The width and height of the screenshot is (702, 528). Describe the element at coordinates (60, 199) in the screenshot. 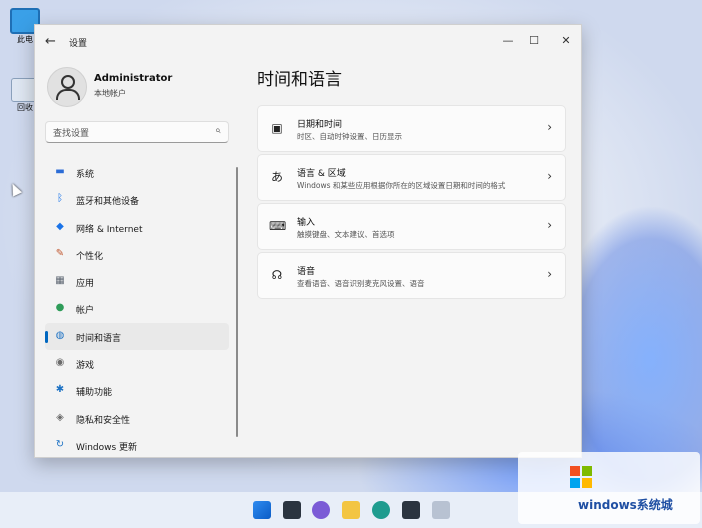

I see `bluetooth-icon: ᛒ` at that location.